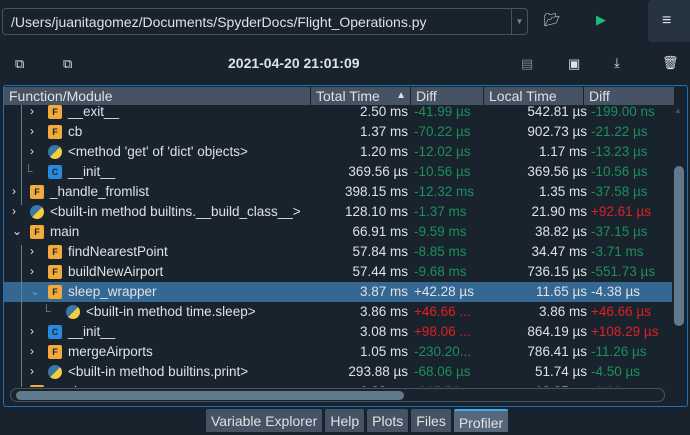  I want to click on function-name: <built-in method time.sleep>, so click(171, 311).